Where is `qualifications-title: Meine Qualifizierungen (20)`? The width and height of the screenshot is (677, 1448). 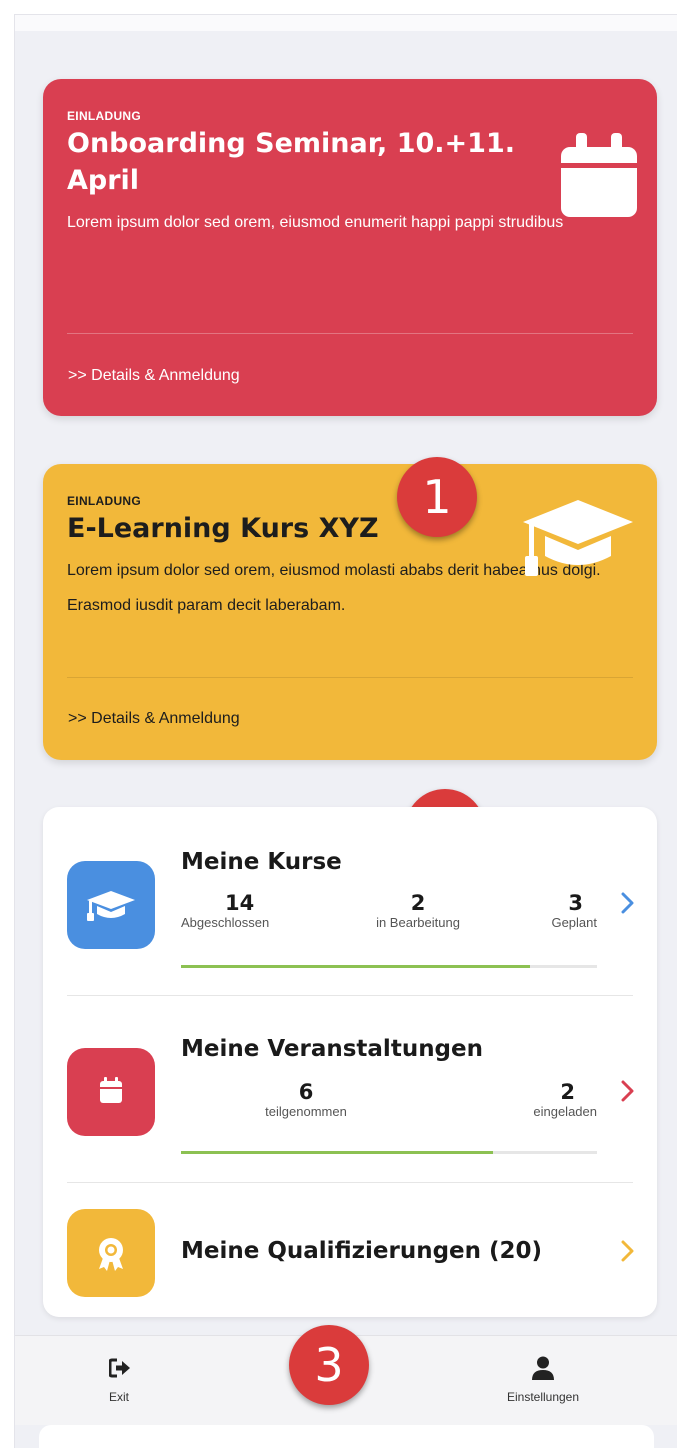 qualifications-title: Meine Qualifizierungen (20) is located at coordinates (362, 1251).